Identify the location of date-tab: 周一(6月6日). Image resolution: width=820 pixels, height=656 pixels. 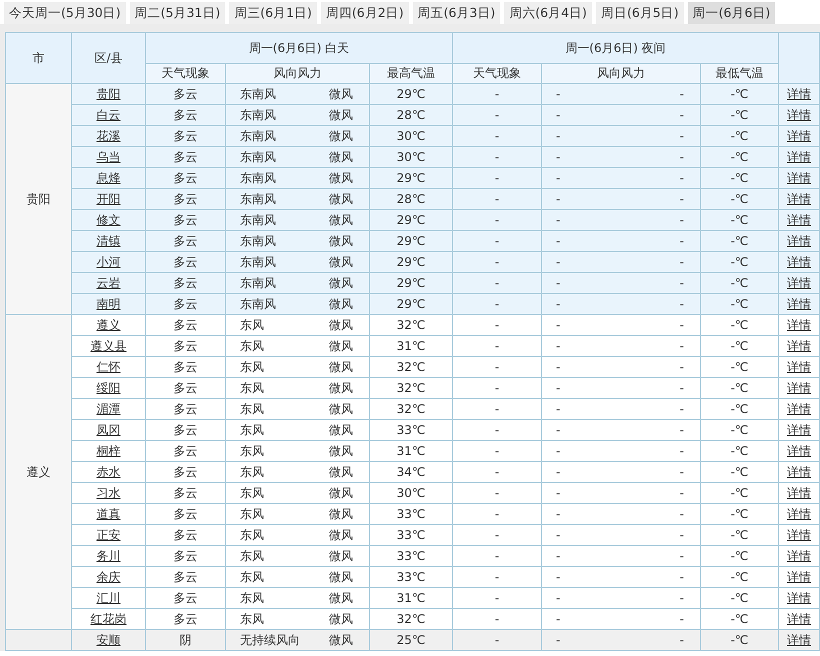
(732, 13).